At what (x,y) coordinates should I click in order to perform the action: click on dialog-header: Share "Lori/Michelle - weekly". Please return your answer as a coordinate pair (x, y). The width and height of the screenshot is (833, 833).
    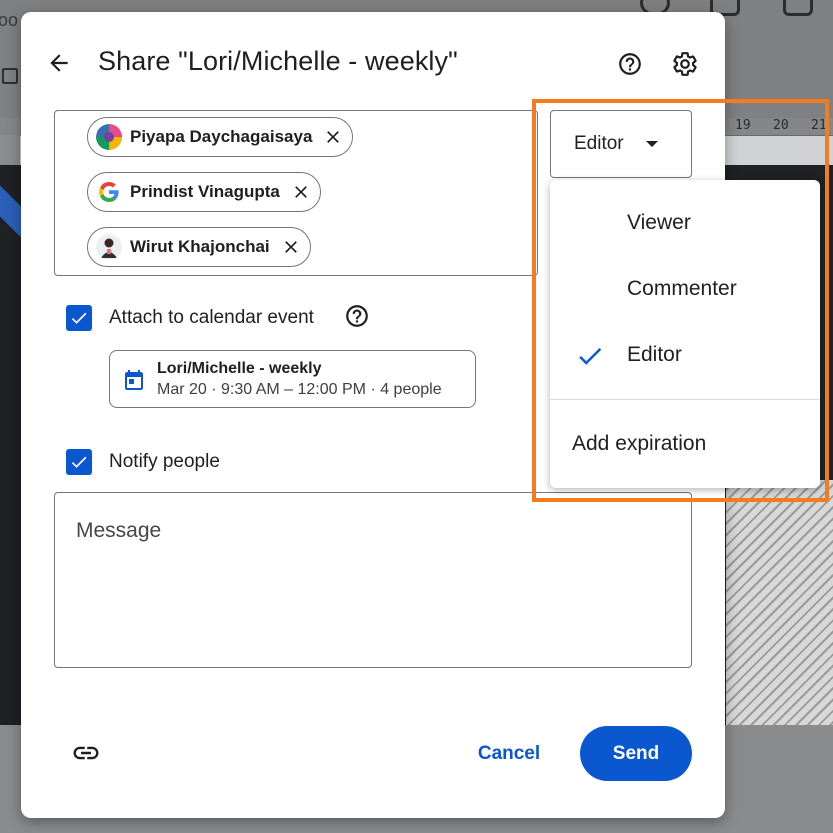
    Looking at the image, I should click on (373, 62).